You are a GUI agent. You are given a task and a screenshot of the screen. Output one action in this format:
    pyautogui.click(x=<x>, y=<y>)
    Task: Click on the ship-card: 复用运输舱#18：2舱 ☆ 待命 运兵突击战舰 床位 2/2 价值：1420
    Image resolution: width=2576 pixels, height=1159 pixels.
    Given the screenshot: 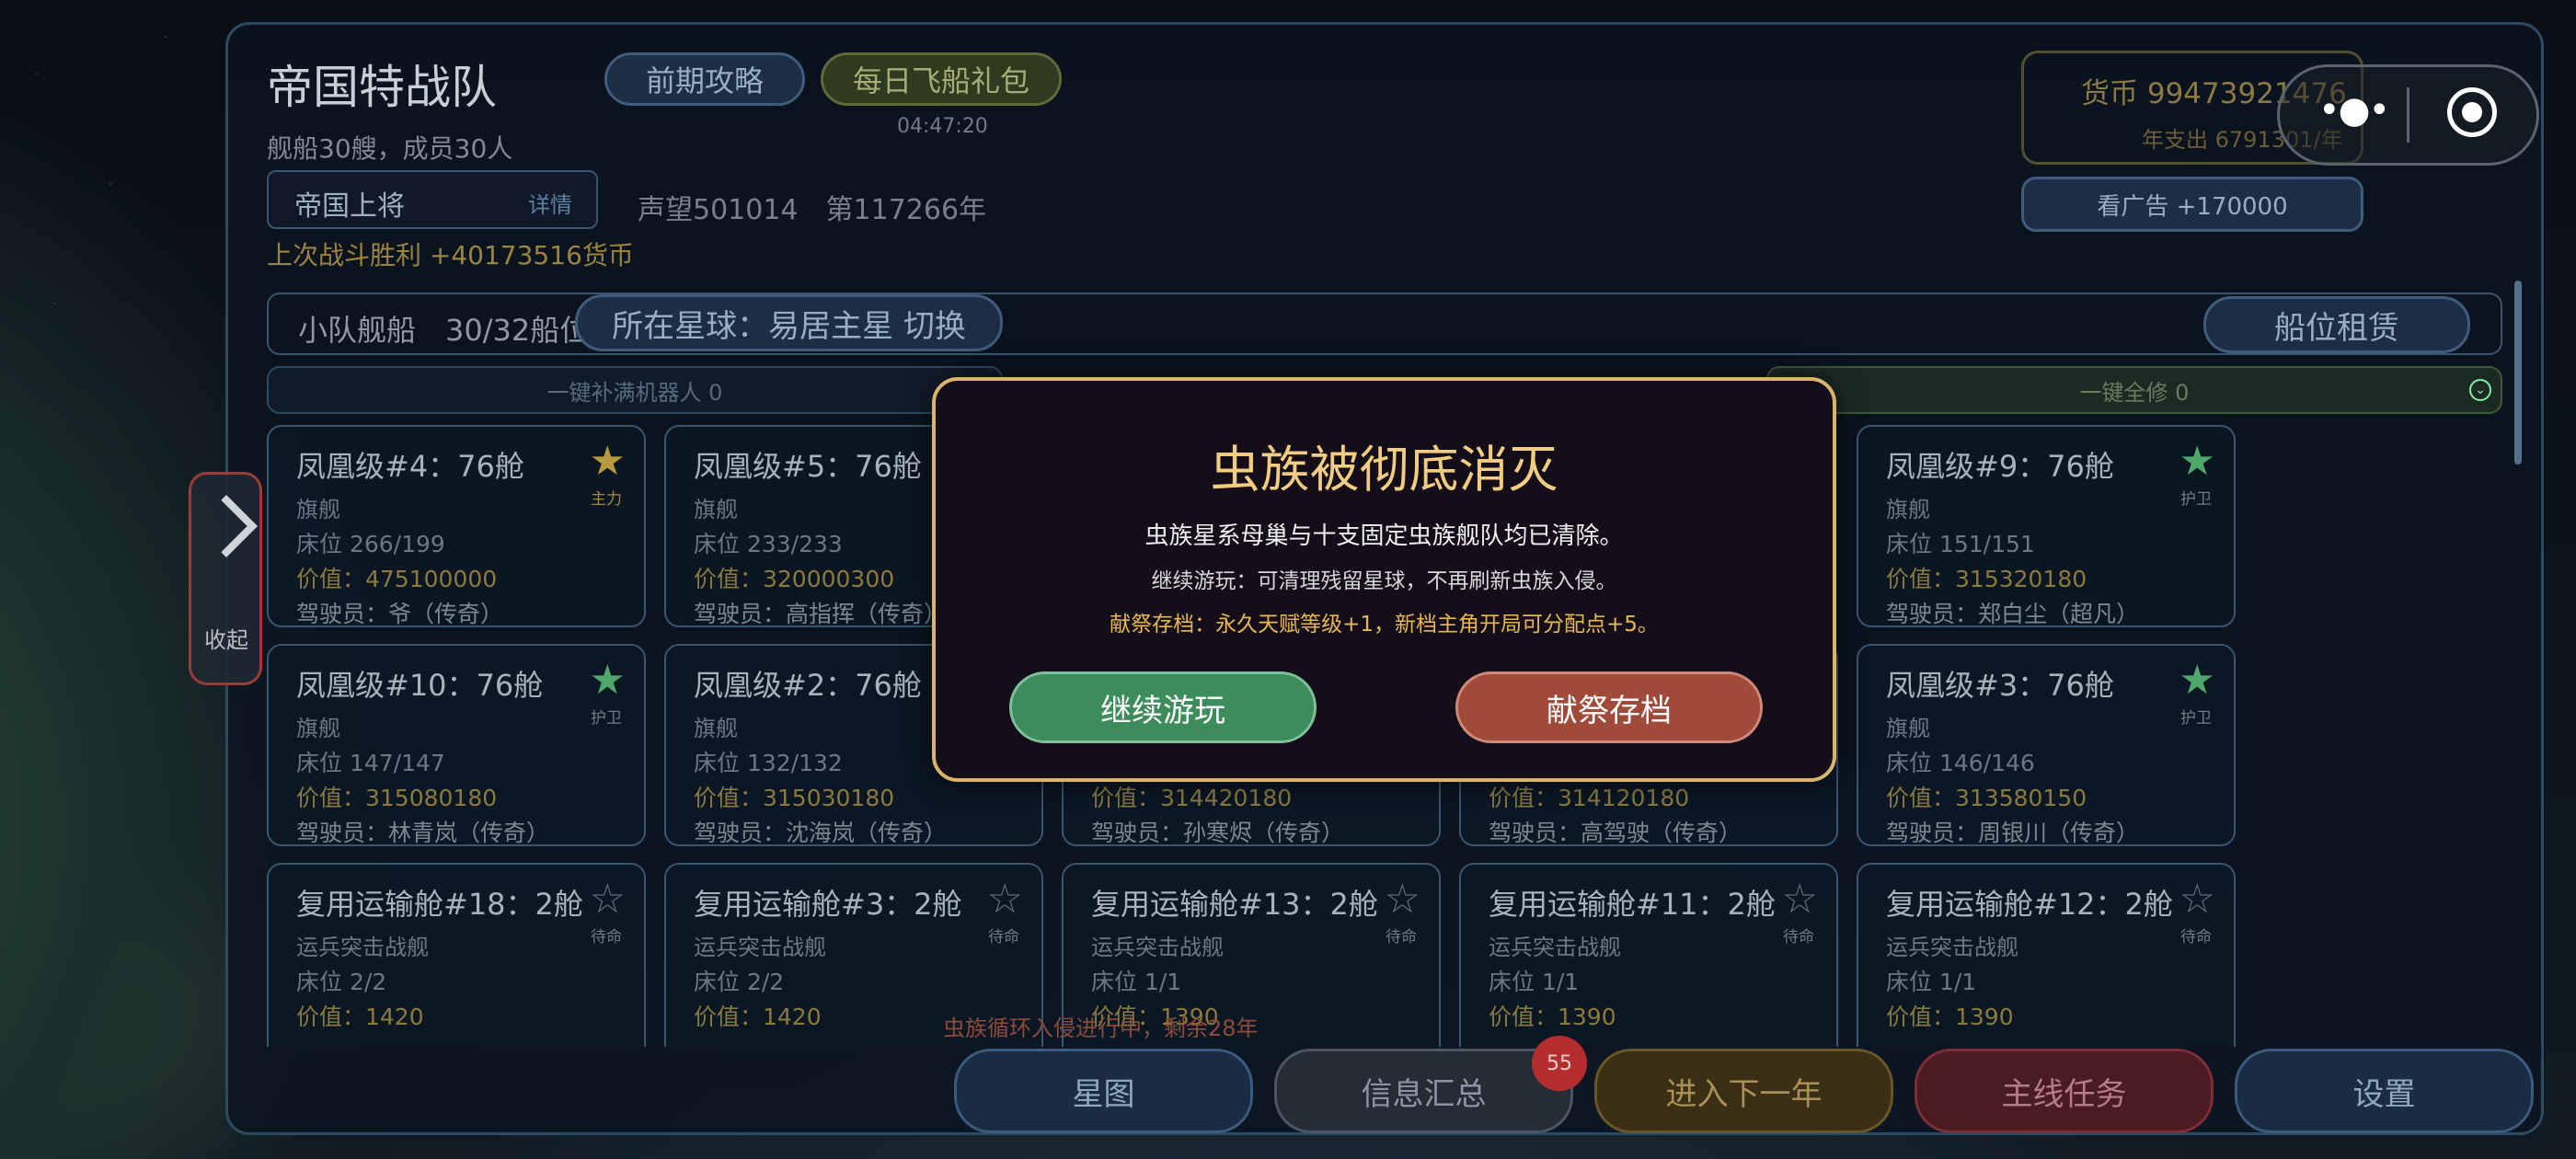 What is the action you would take?
    pyautogui.click(x=456, y=955)
    